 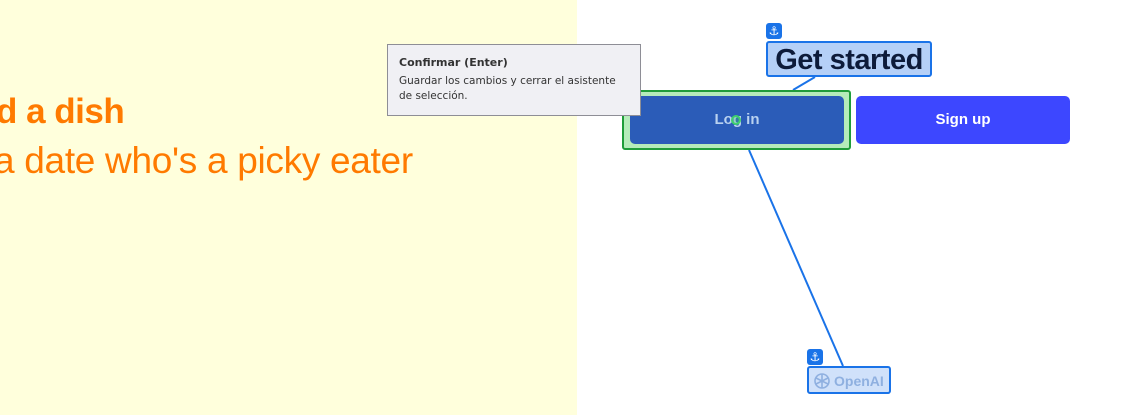 I want to click on tooltip-title: Confirmar (Enter), so click(x=453, y=62).